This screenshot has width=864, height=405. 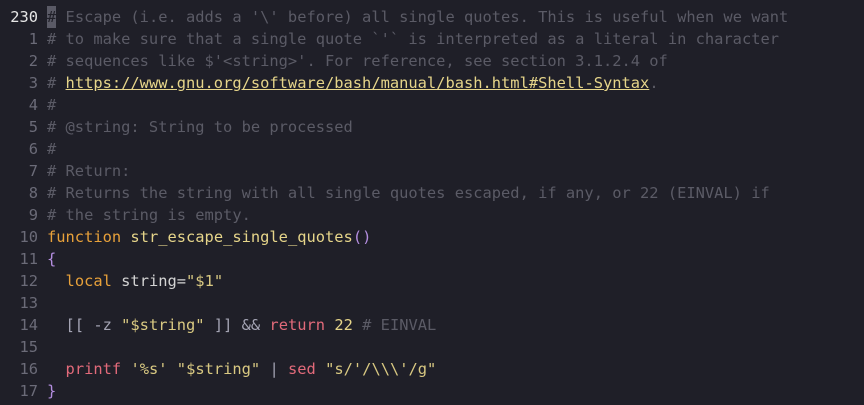 What do you see at coordinates (432, 259) in the screenshot?
I see `code-line: 11 {` at bounding box center [432, 259].